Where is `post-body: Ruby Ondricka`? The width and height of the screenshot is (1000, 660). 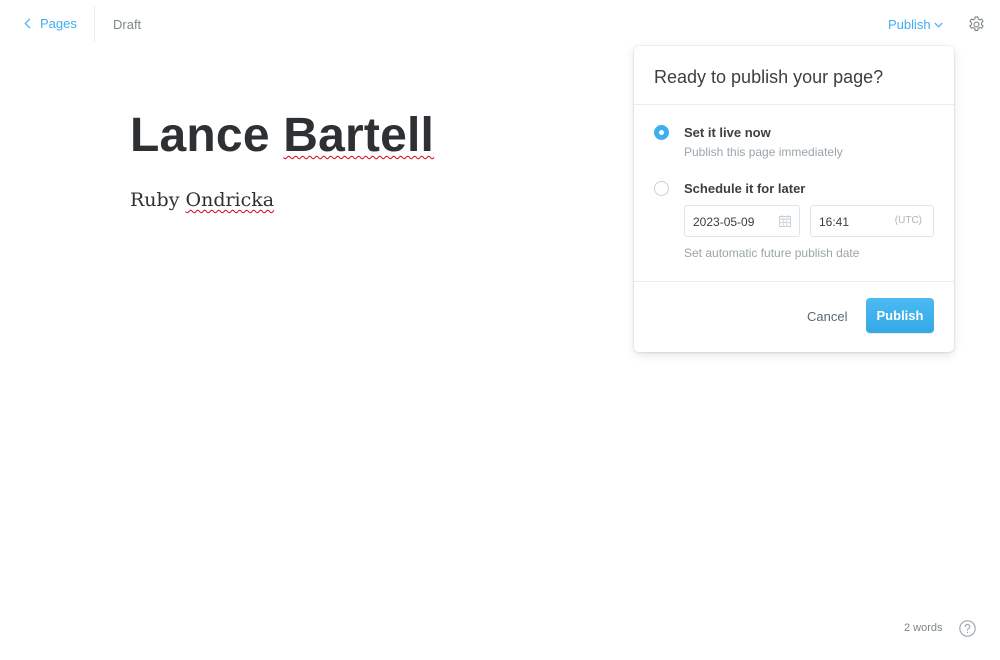
post-body: Ruby Ondricka is located at coordinates (202, 200).